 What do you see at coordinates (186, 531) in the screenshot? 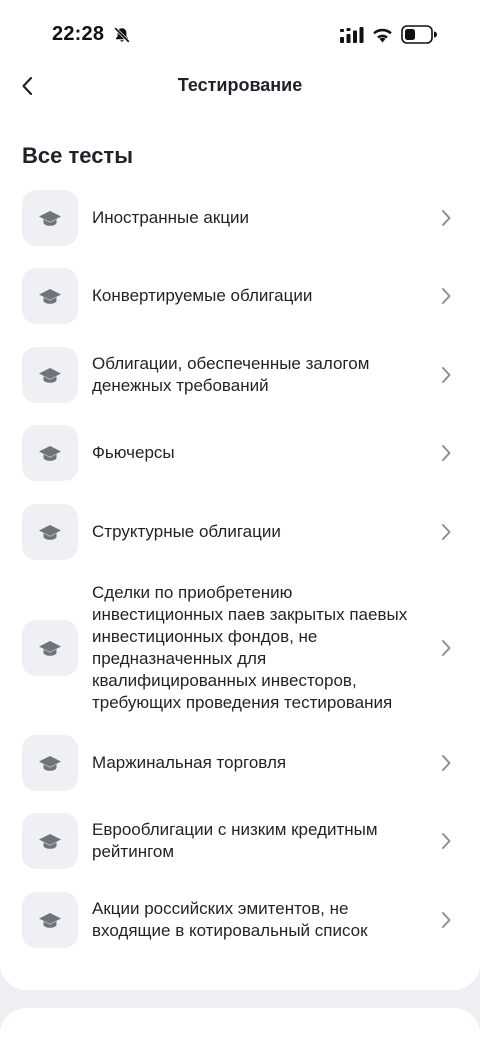
I see `test-item-label: Структурные облигации` at bounding box center [186, 531].